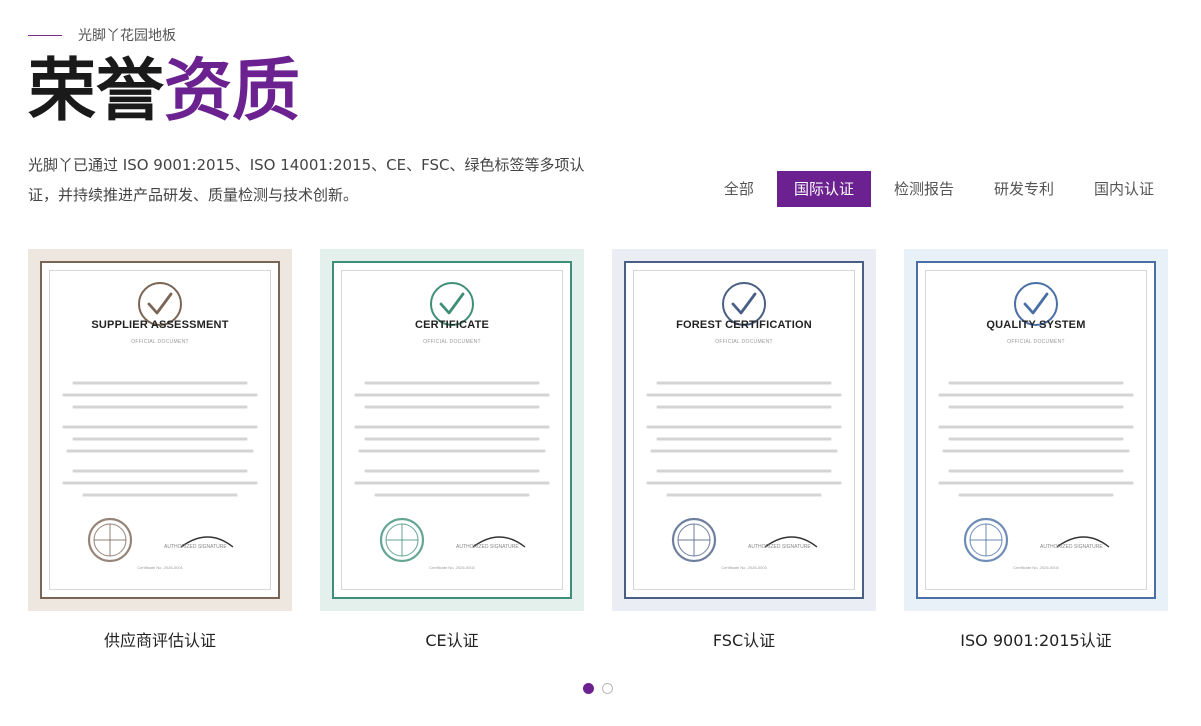 The image size is (1201, 726). I want to click on certificate-heading: FOREST CERTIFICATION, so click(744, 325).